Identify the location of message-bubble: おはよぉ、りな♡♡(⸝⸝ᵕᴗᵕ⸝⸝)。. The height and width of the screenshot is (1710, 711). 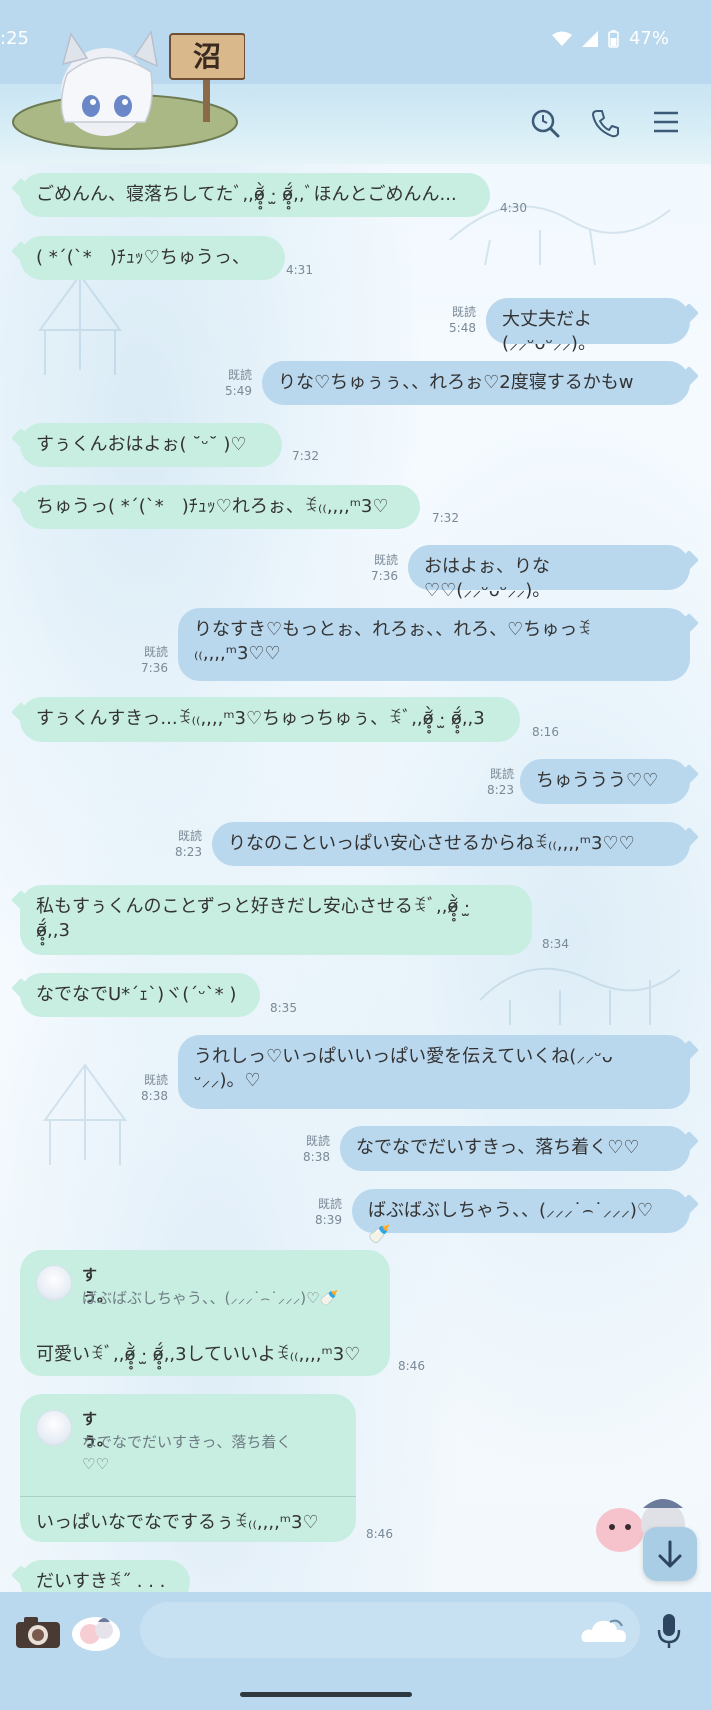
(549, 573).